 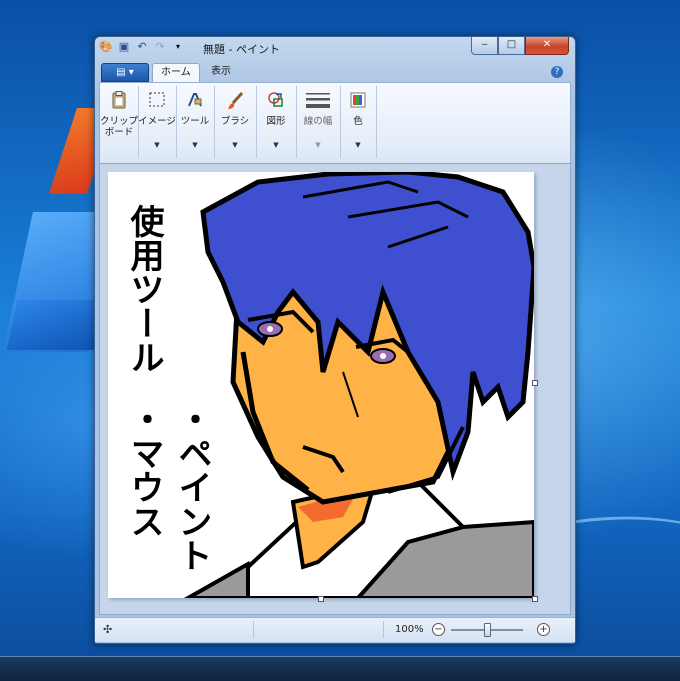 I want to click on ribbon-label-tools: ツール, so click(x=195, y=121).